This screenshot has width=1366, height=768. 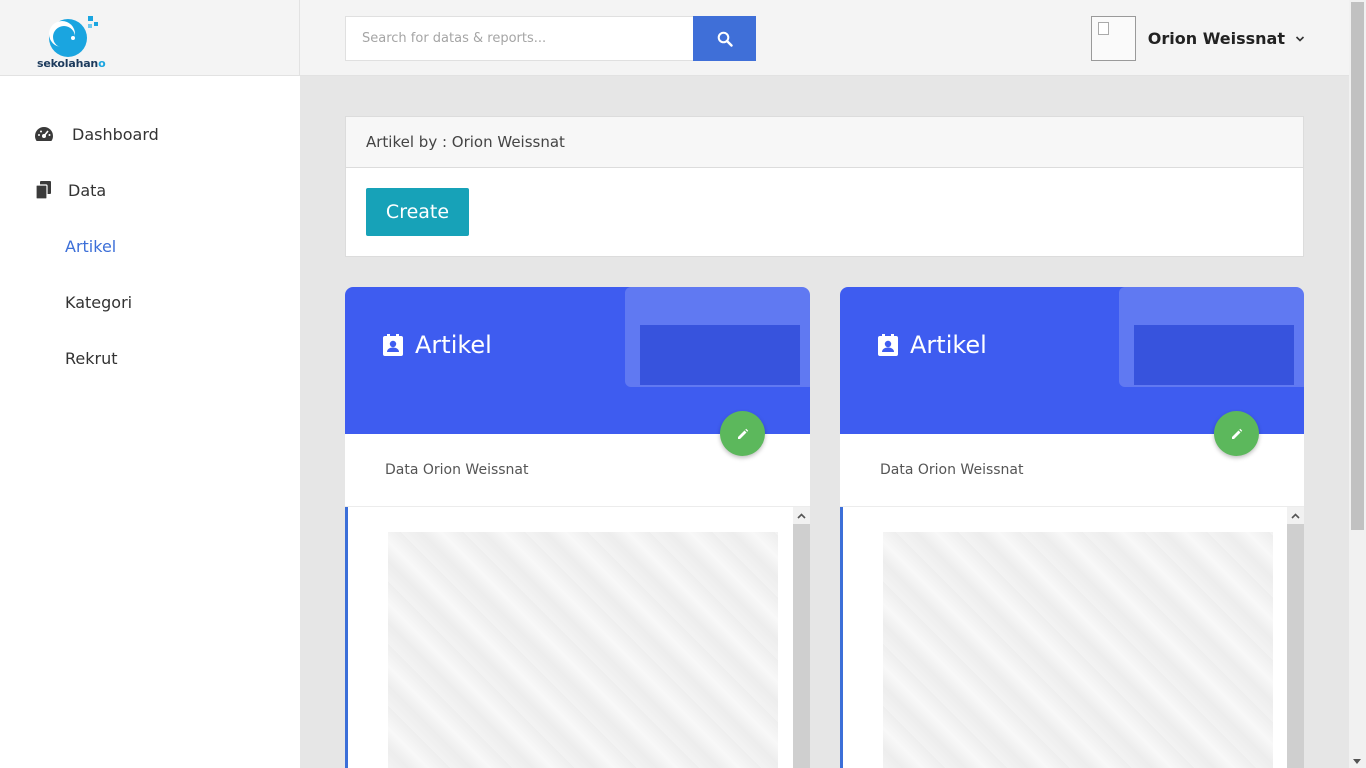 What do you see at coordinates (1103, 28) in the screenshot?
I see `broken-image-icon` at bounding box center [1103, 28].